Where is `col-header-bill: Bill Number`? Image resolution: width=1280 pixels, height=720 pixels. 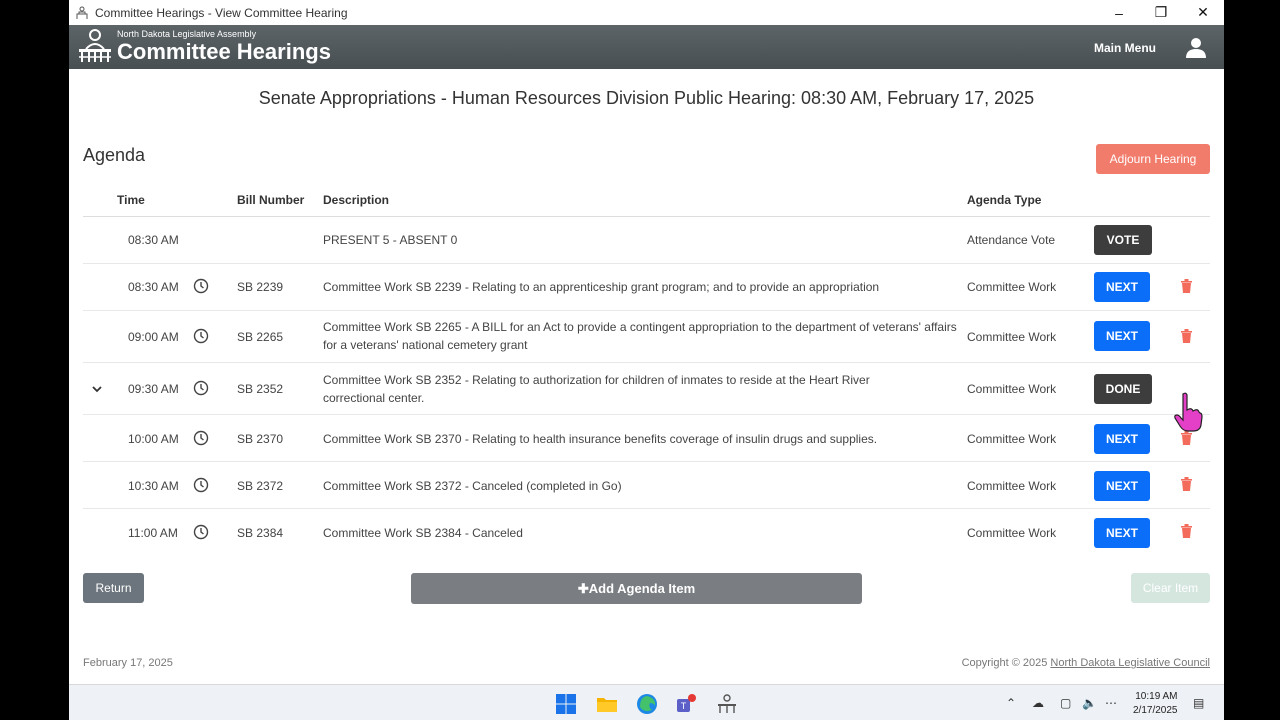
col-header-bill: Bill Number is located at coordinates (271, 200).